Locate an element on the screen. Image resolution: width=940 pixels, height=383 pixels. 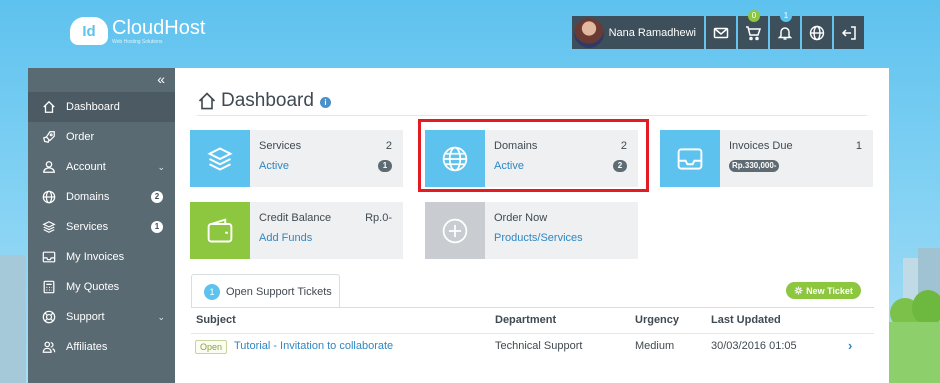
inbox-icon is located at coordinates (49, 257).